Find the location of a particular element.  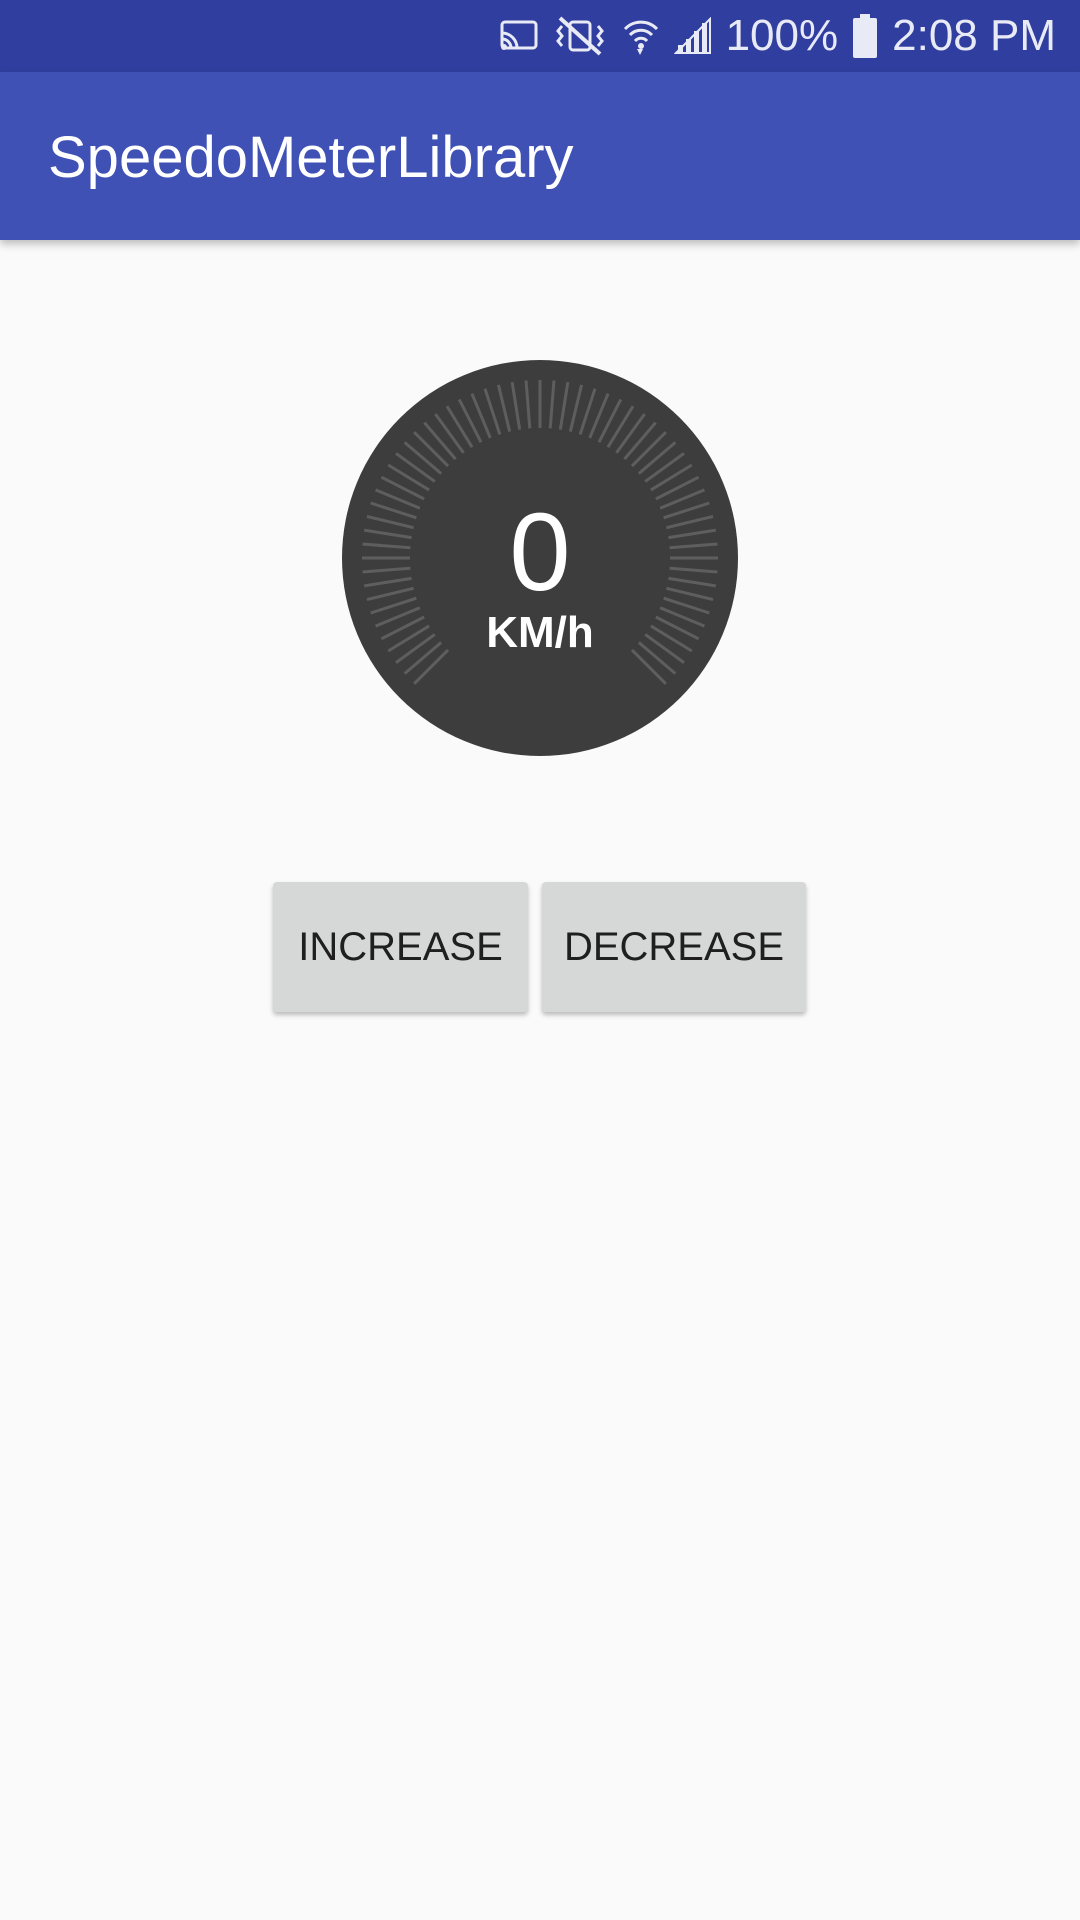

status-time: 2:08 PM is located at coordinates (974, 35).